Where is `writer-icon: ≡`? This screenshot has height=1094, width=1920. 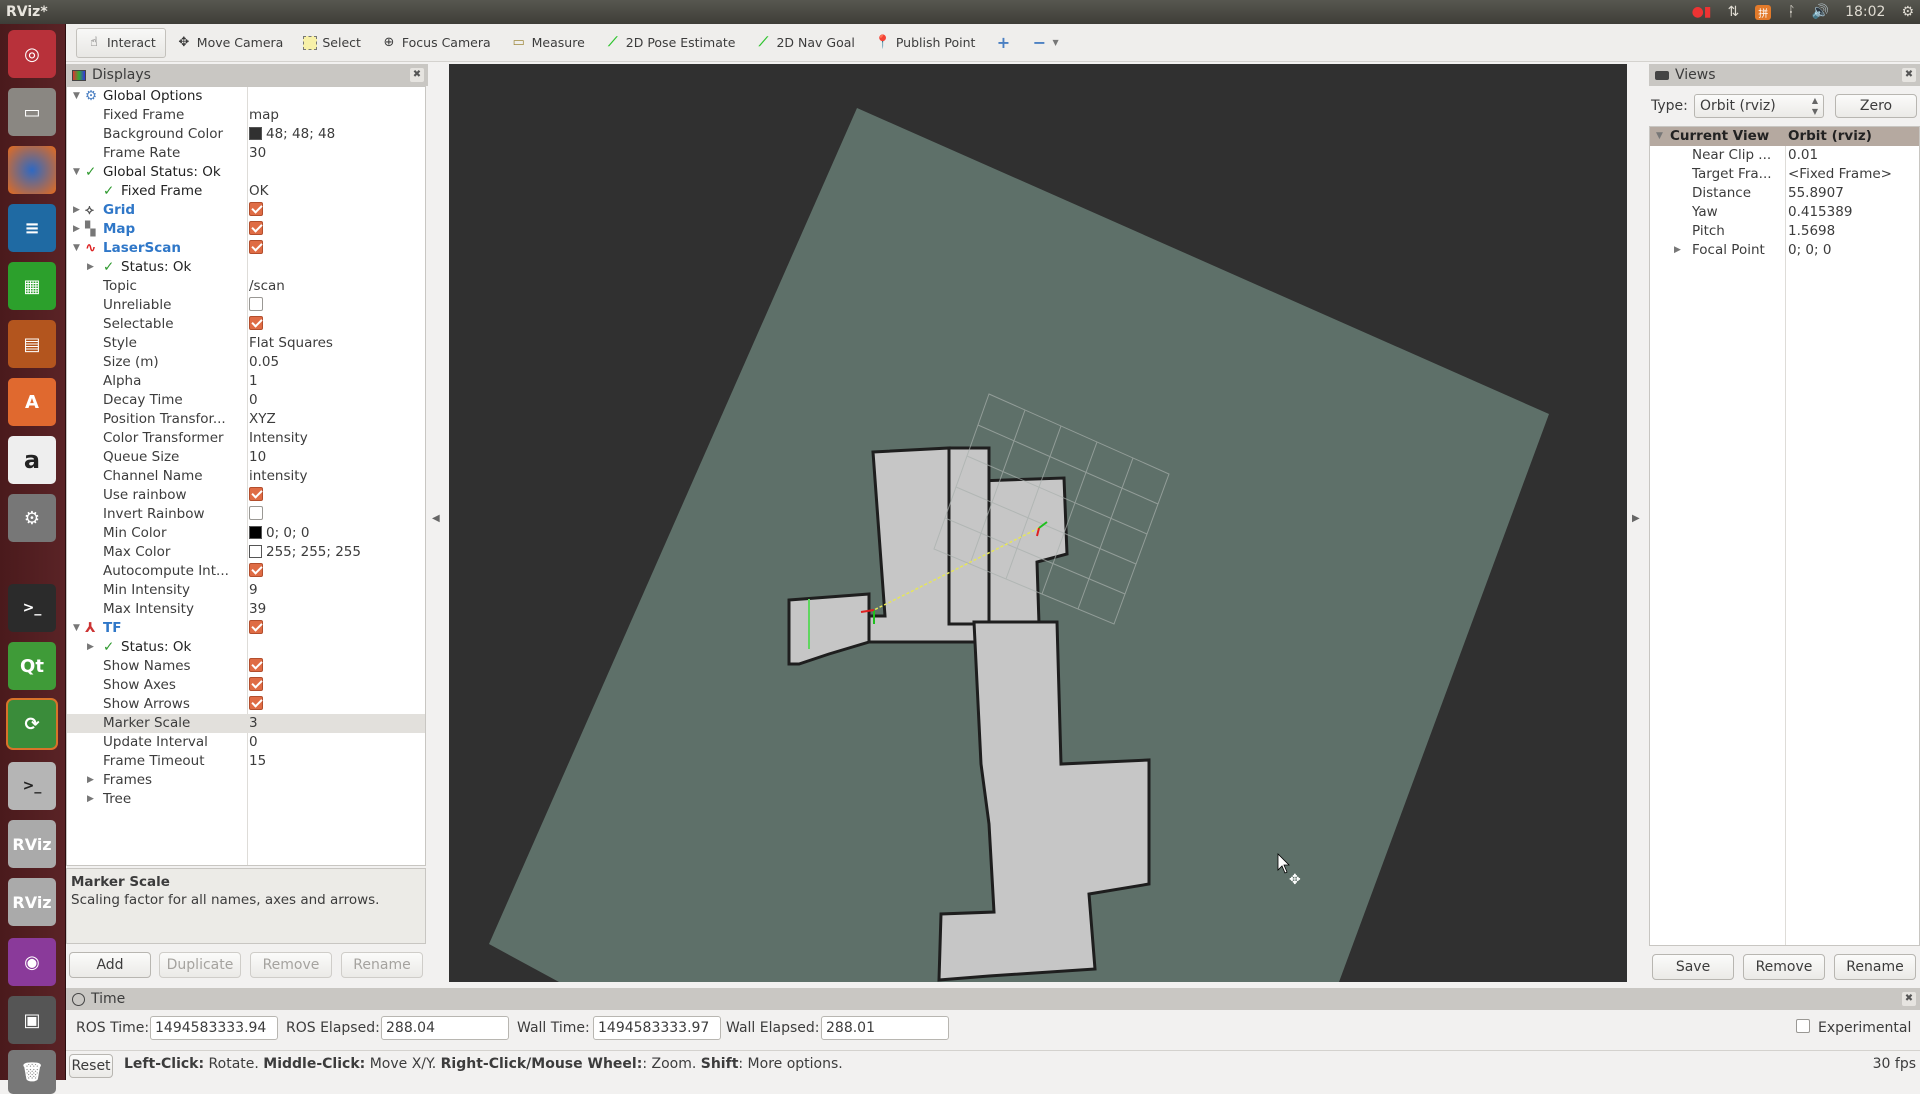 writer-icon: ≡ is located at coordinates (32, 228).